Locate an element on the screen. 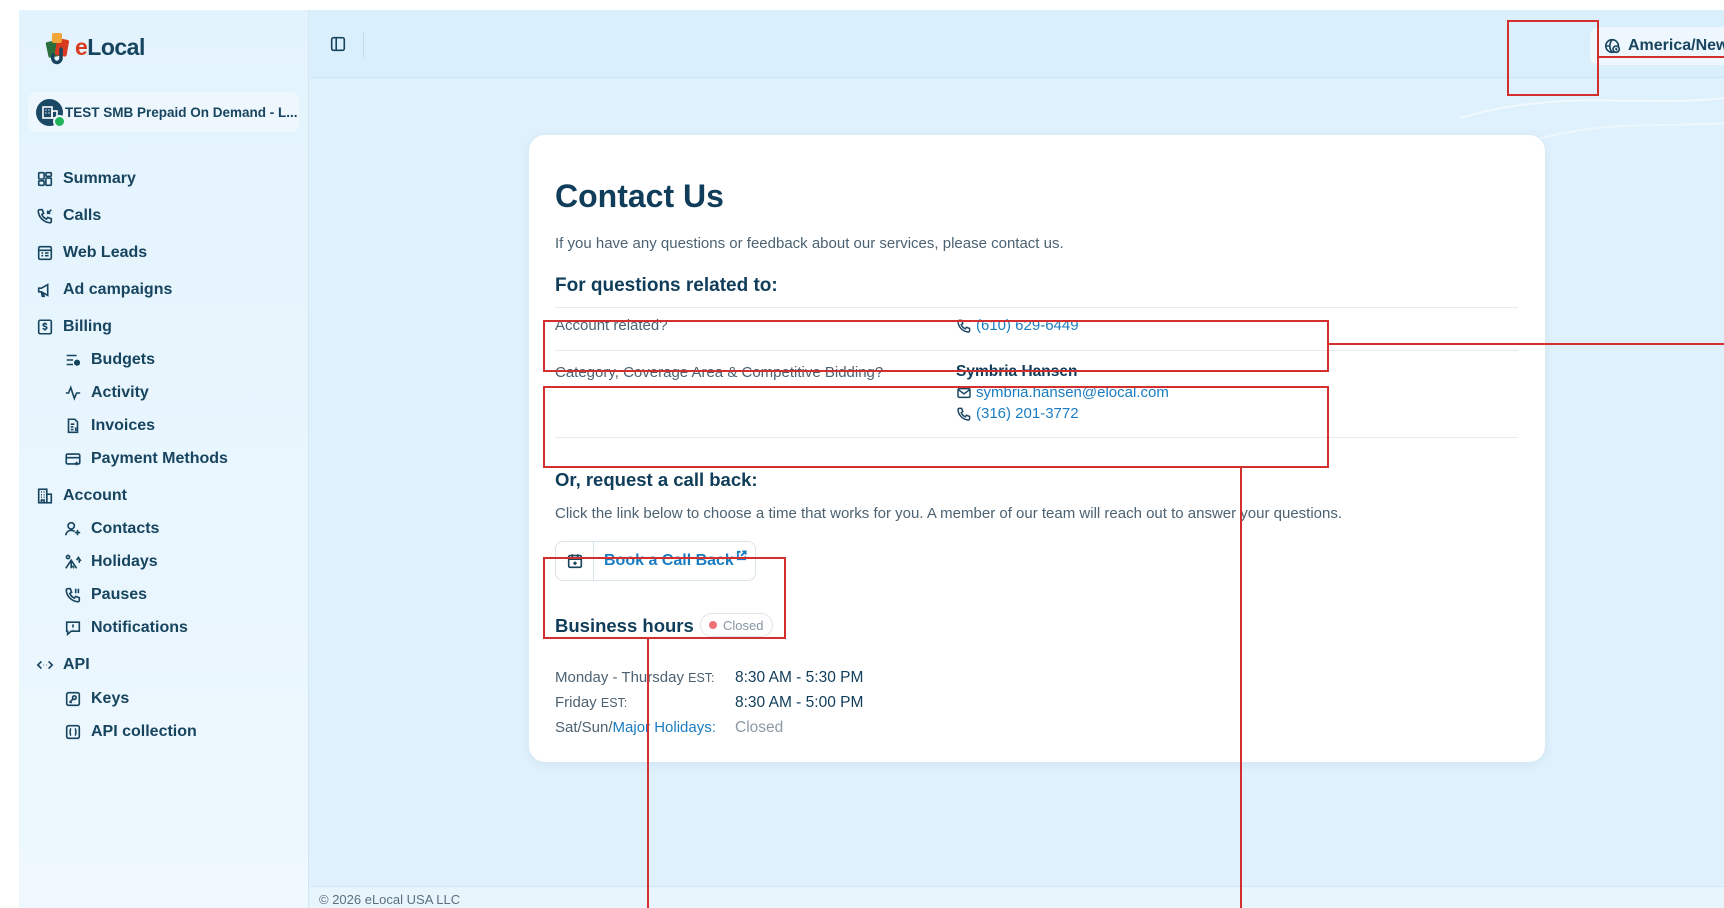 The image size is (1724, 908). verified-check-icon is located at coordinates (59, 121).